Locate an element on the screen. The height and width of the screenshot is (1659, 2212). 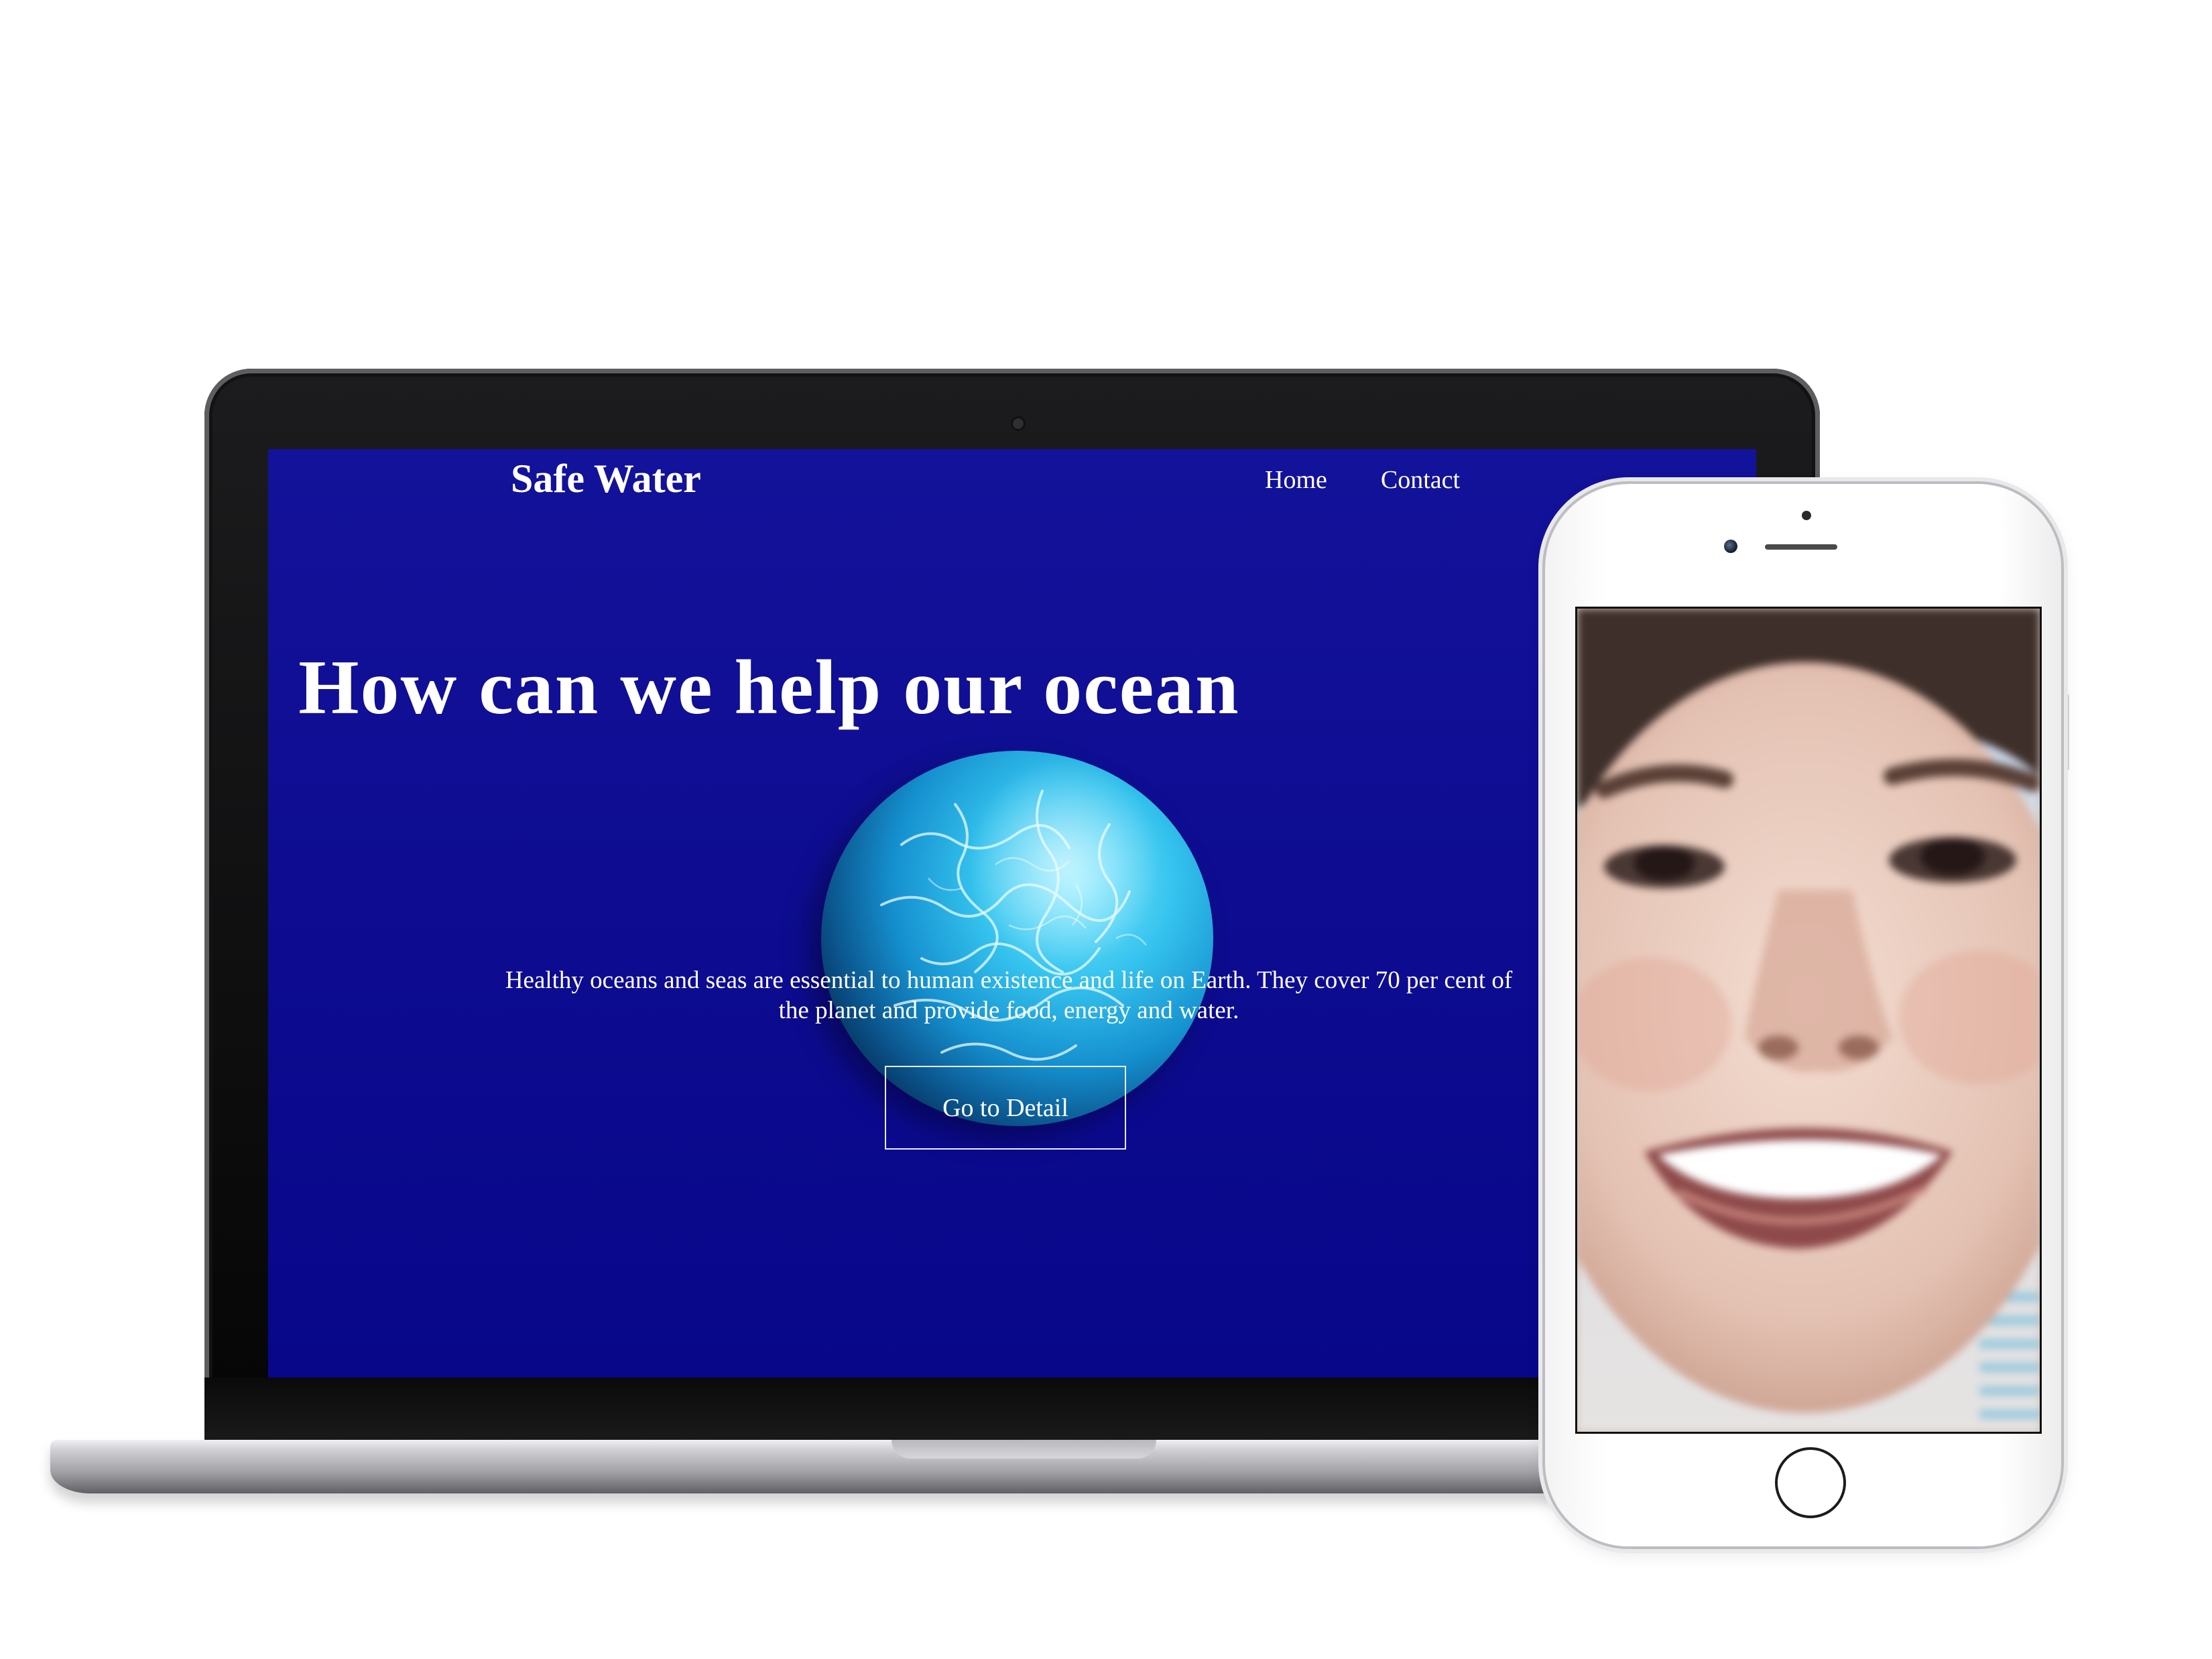
phone-sensor is located at coordinates (1806, 515).